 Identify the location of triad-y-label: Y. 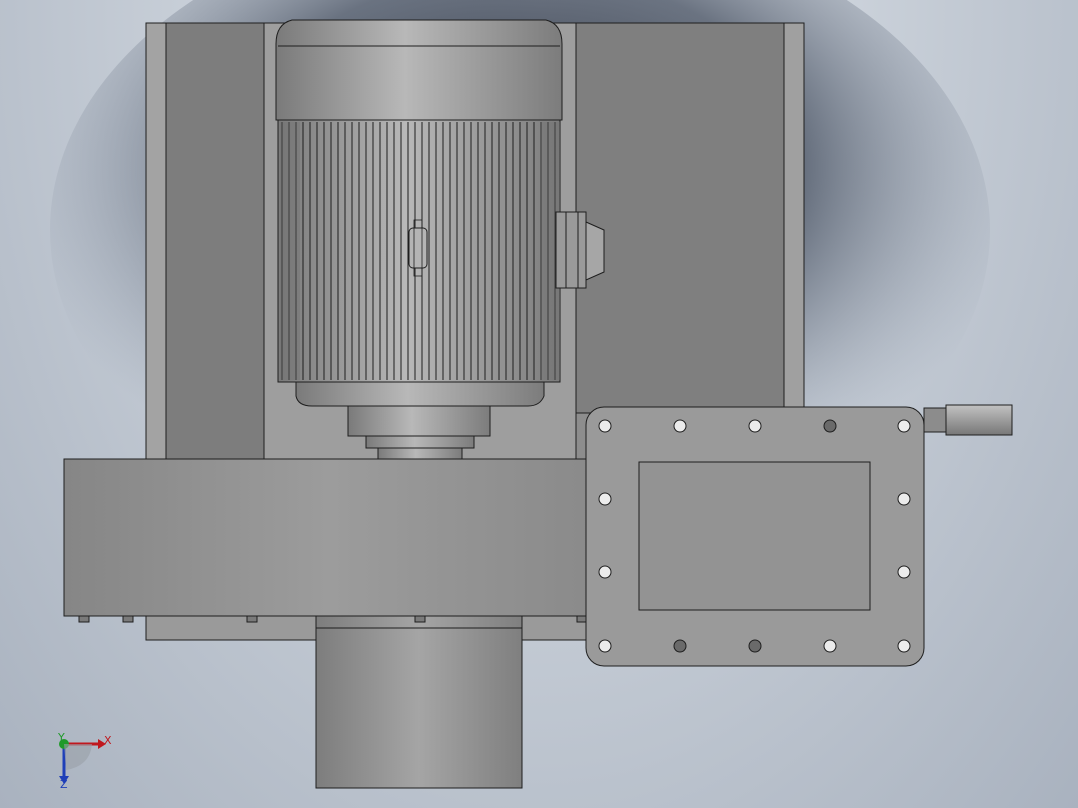
(61, 737).